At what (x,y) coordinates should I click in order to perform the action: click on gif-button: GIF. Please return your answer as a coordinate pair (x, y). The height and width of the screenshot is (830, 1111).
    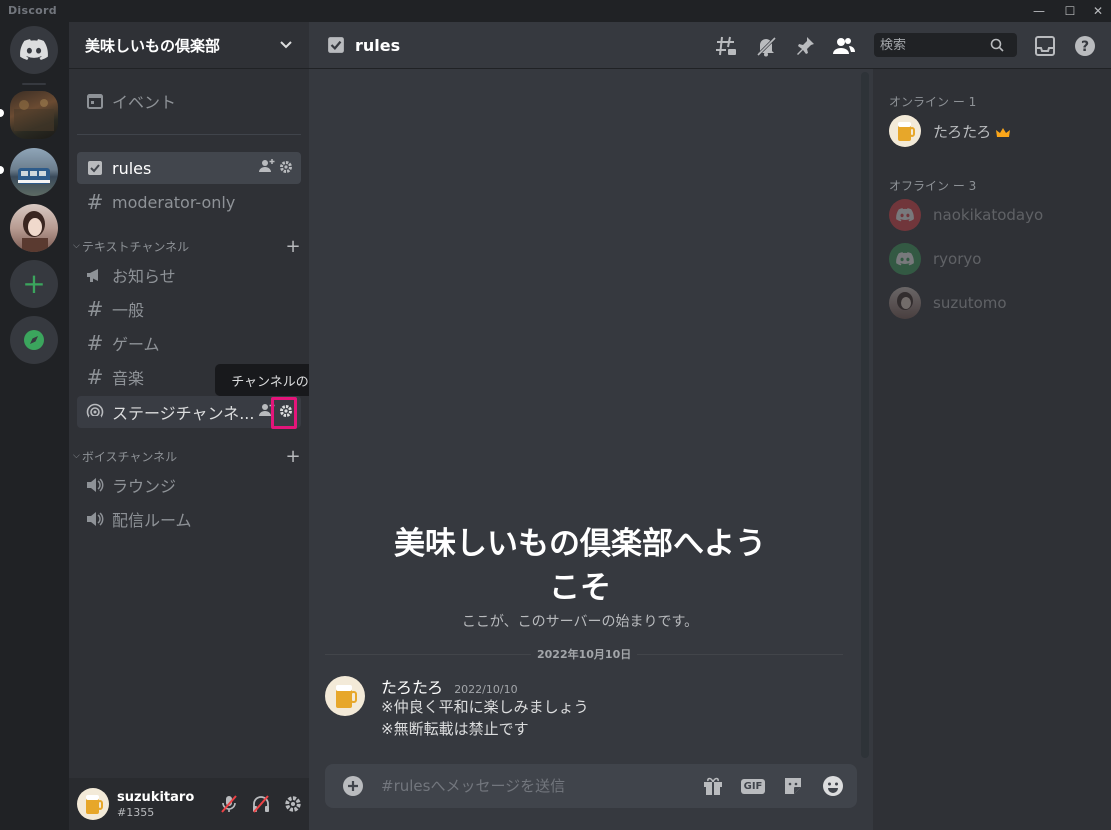
    Looking at the image, I should click on (753, 786).